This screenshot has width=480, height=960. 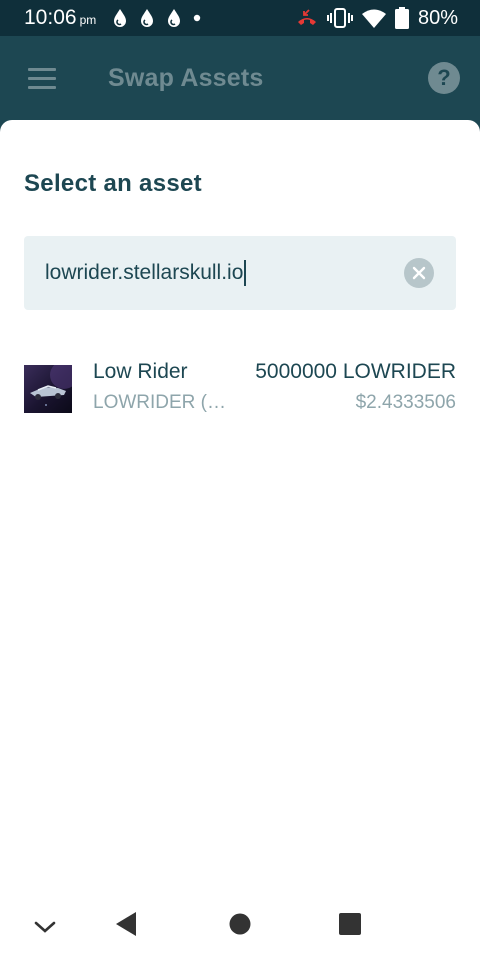 I want to click on asset-thumbnail, so click(x=48, y=389).